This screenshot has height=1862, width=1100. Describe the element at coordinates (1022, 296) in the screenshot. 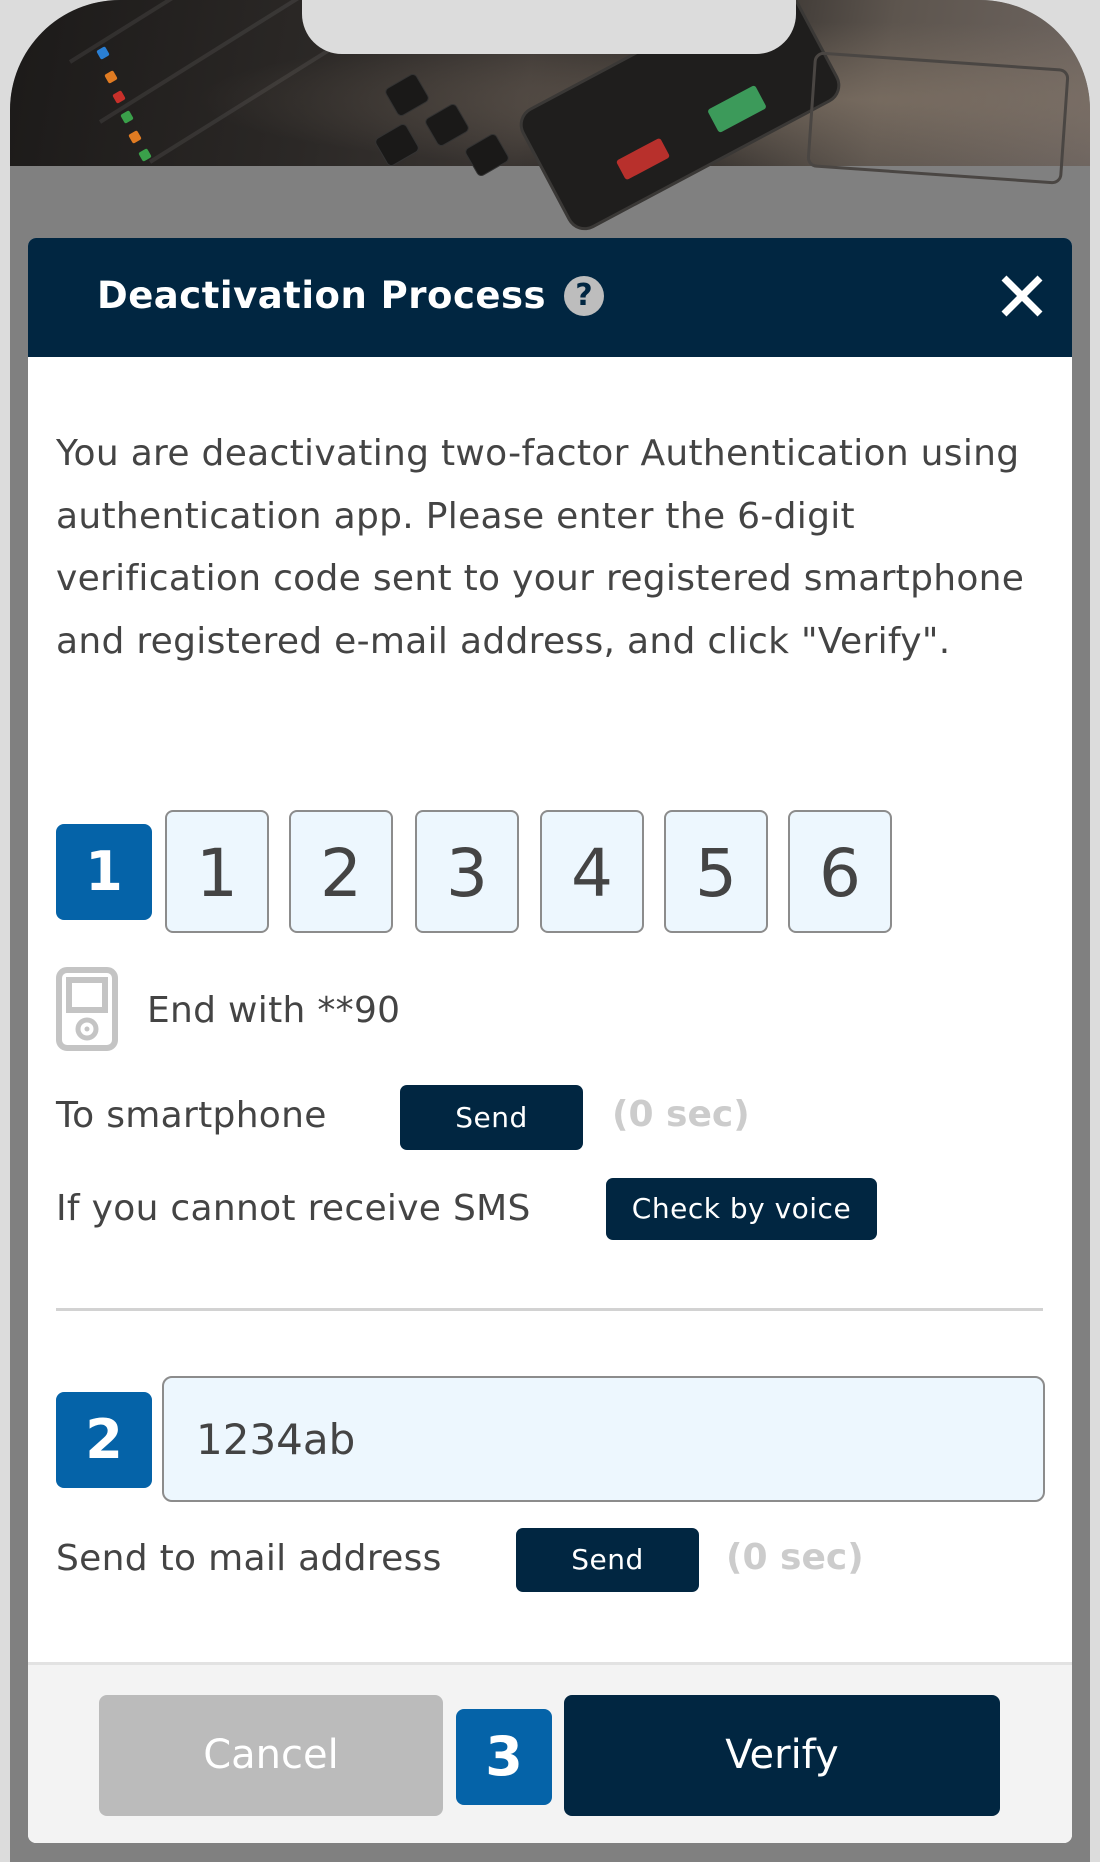

I see `close-icon` at that location.